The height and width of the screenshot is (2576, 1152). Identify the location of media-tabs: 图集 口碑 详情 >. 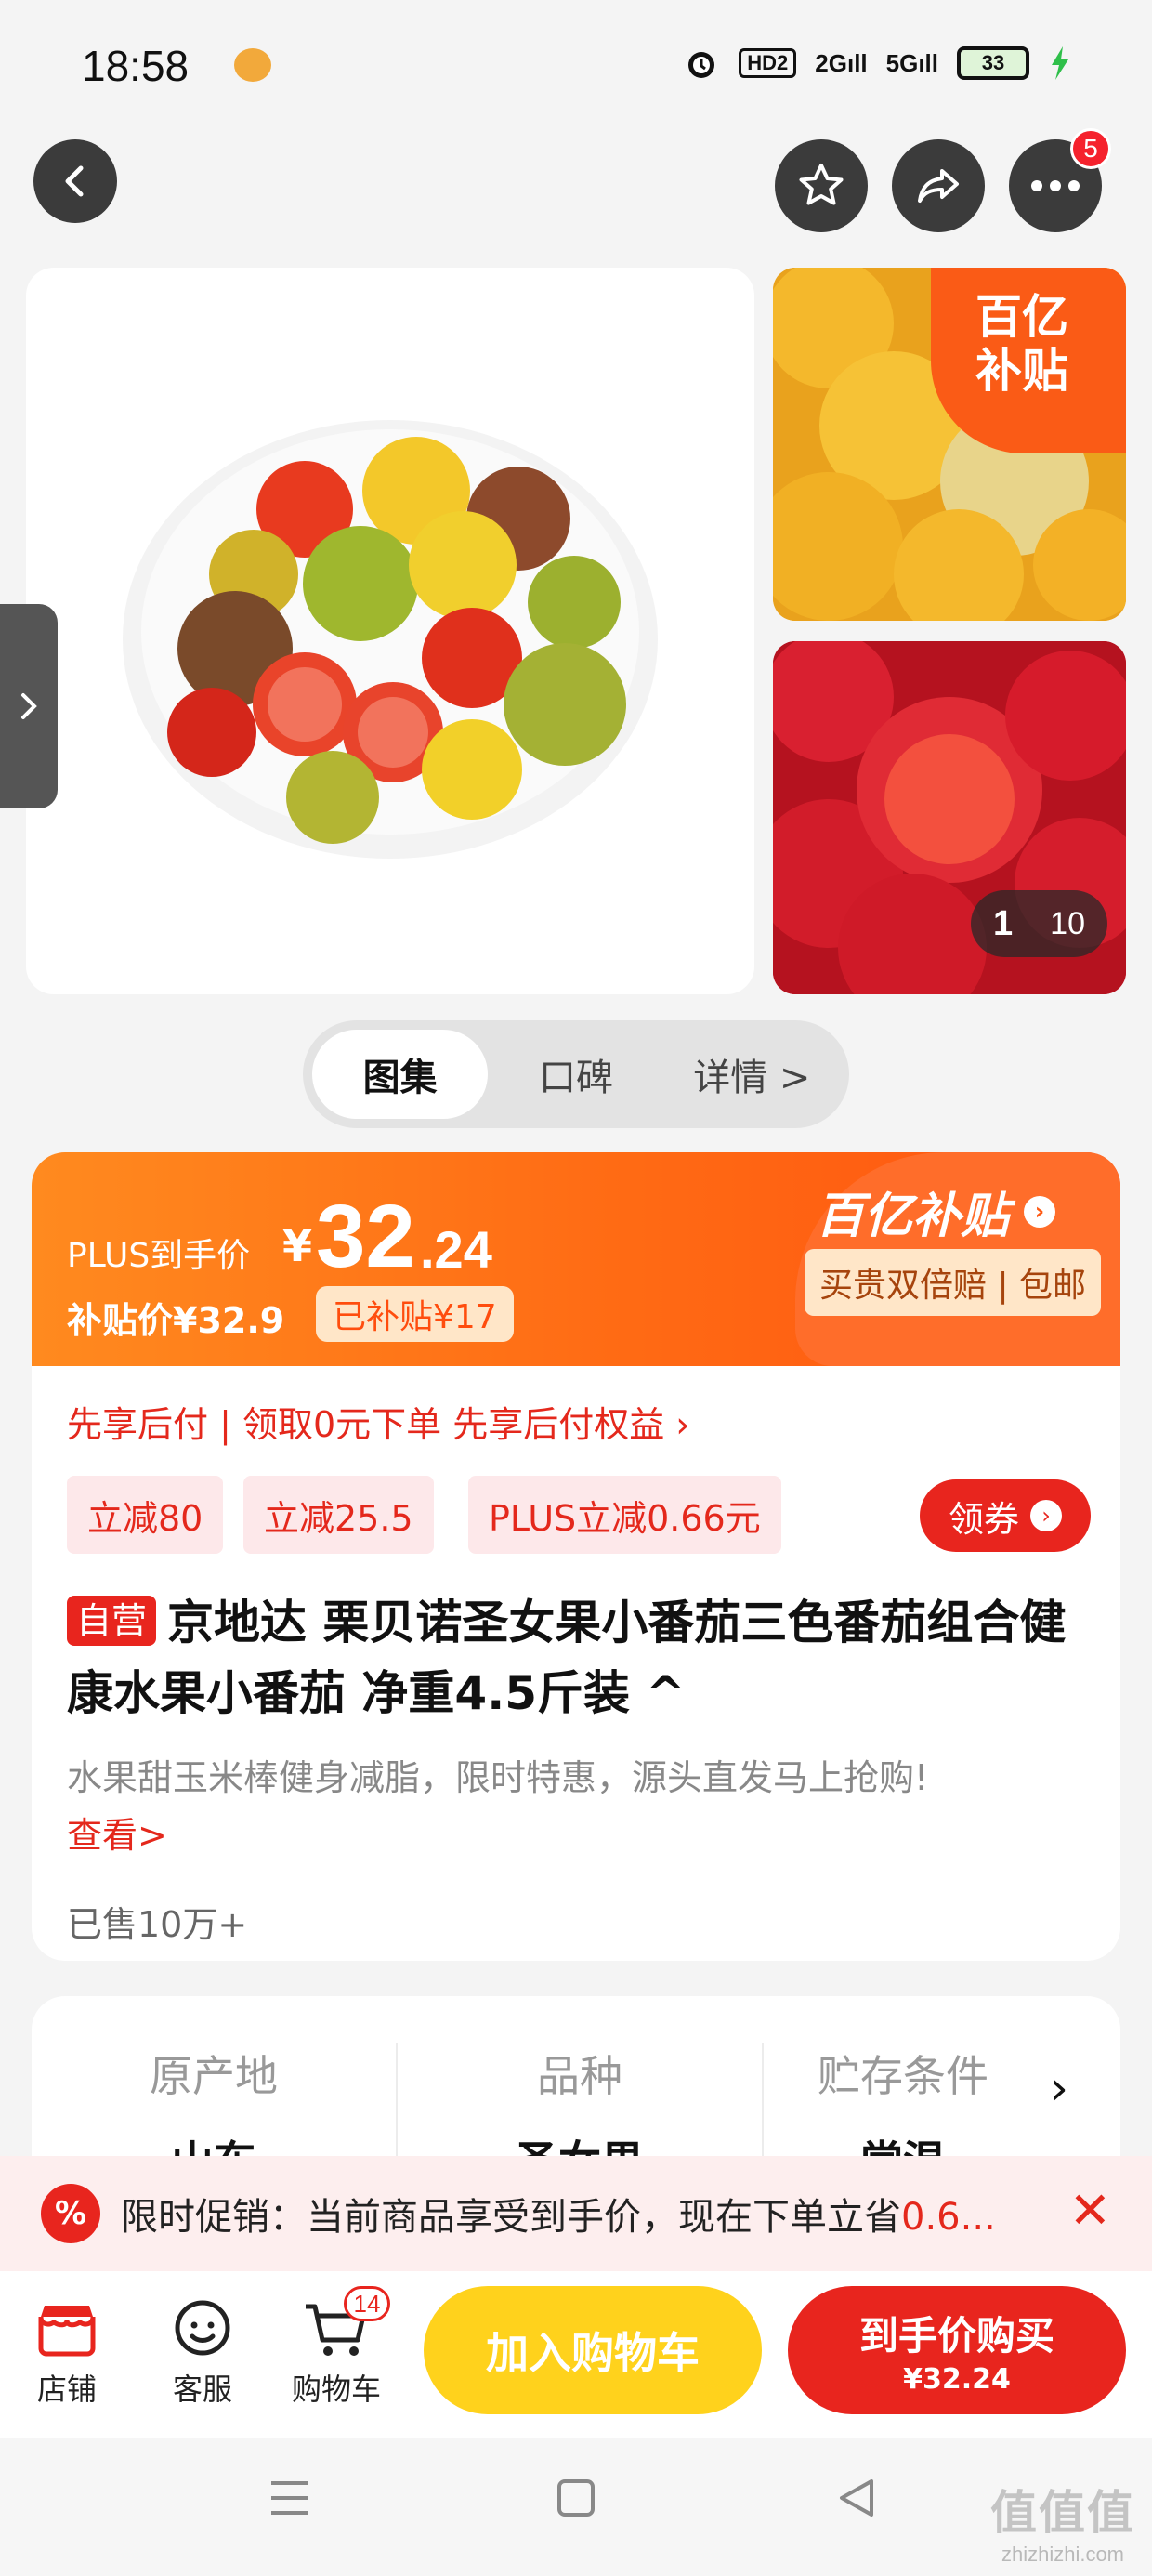
(576, 1074).